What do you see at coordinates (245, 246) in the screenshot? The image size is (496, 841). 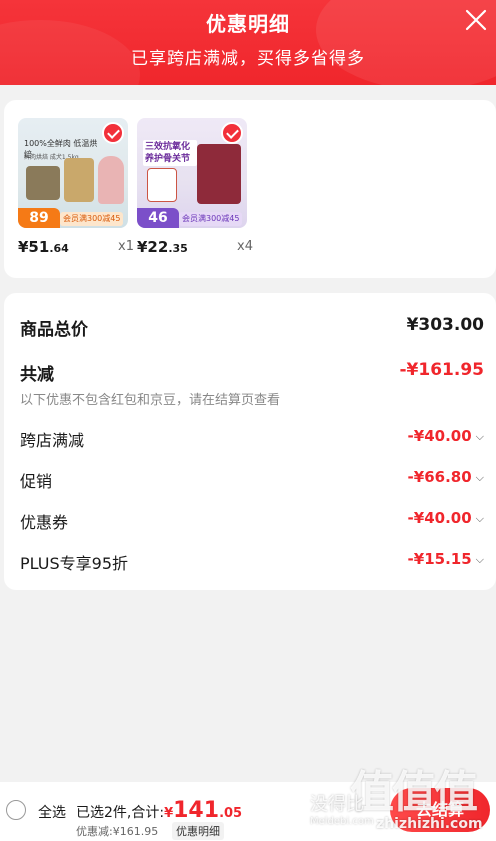 I see `product-quantity: x4` at bounding box center [245, 246].